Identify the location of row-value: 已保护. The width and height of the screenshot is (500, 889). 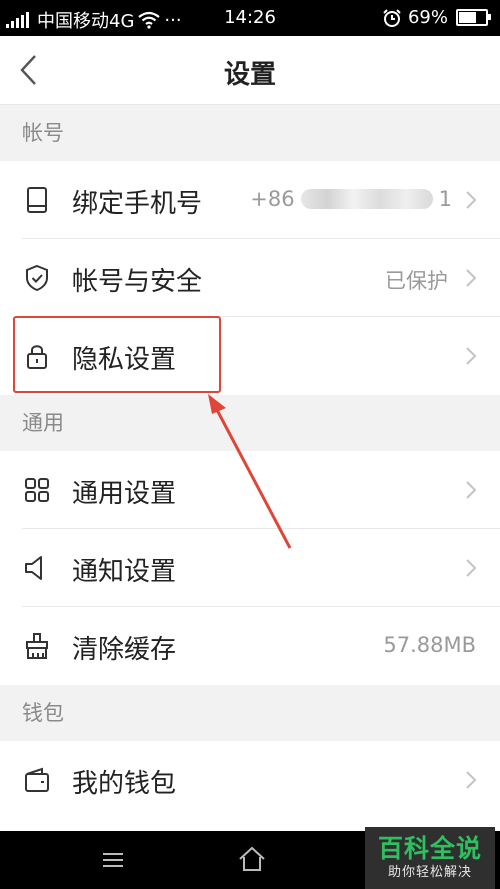
(416, 281).